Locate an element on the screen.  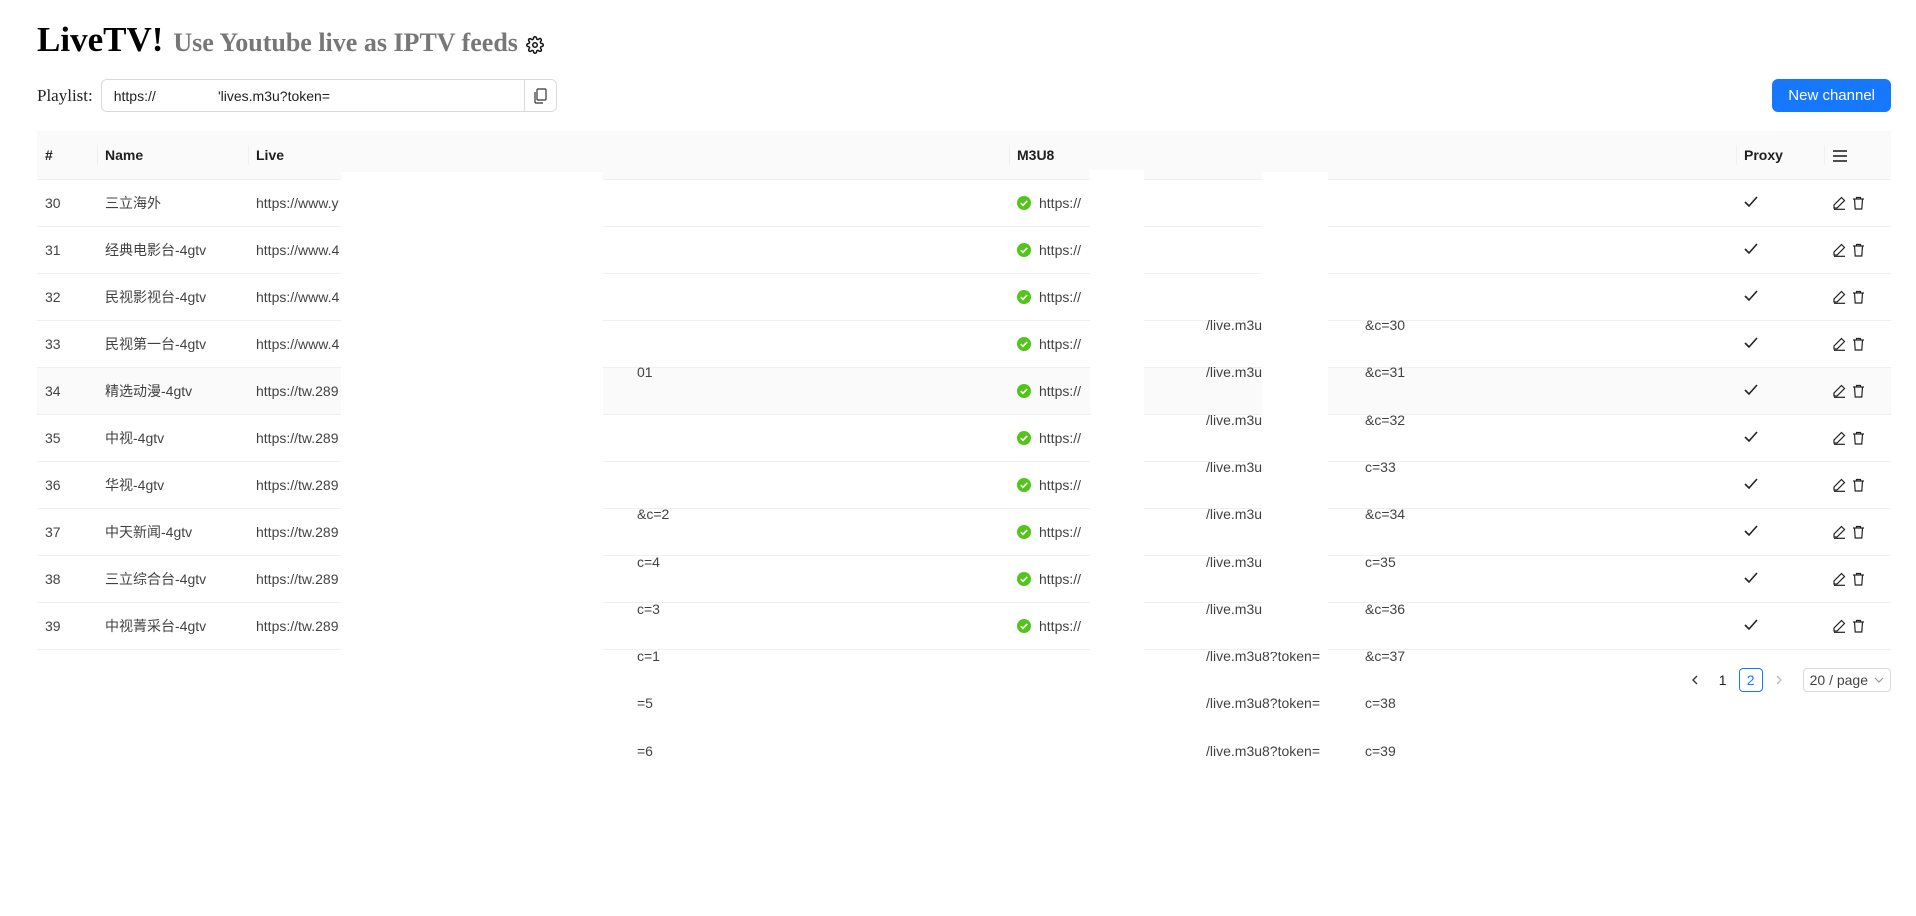
column-name-label: Name is located at coordinates (124, 155).